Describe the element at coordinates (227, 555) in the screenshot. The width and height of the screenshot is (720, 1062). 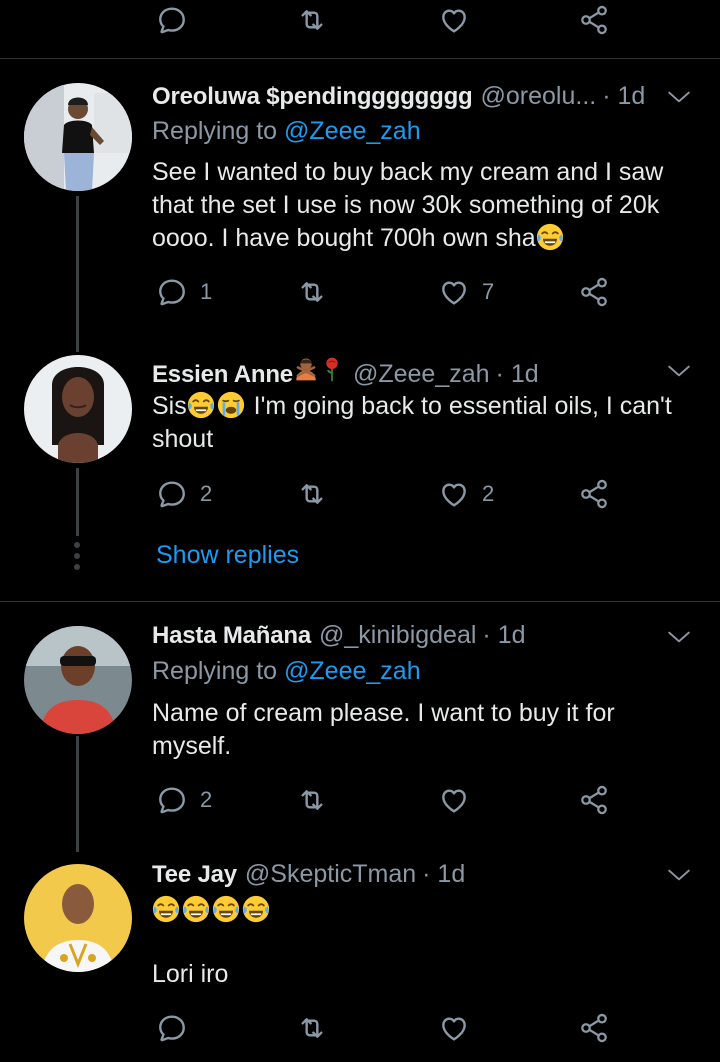
I see `show-replies-link: Show replies` at that location.